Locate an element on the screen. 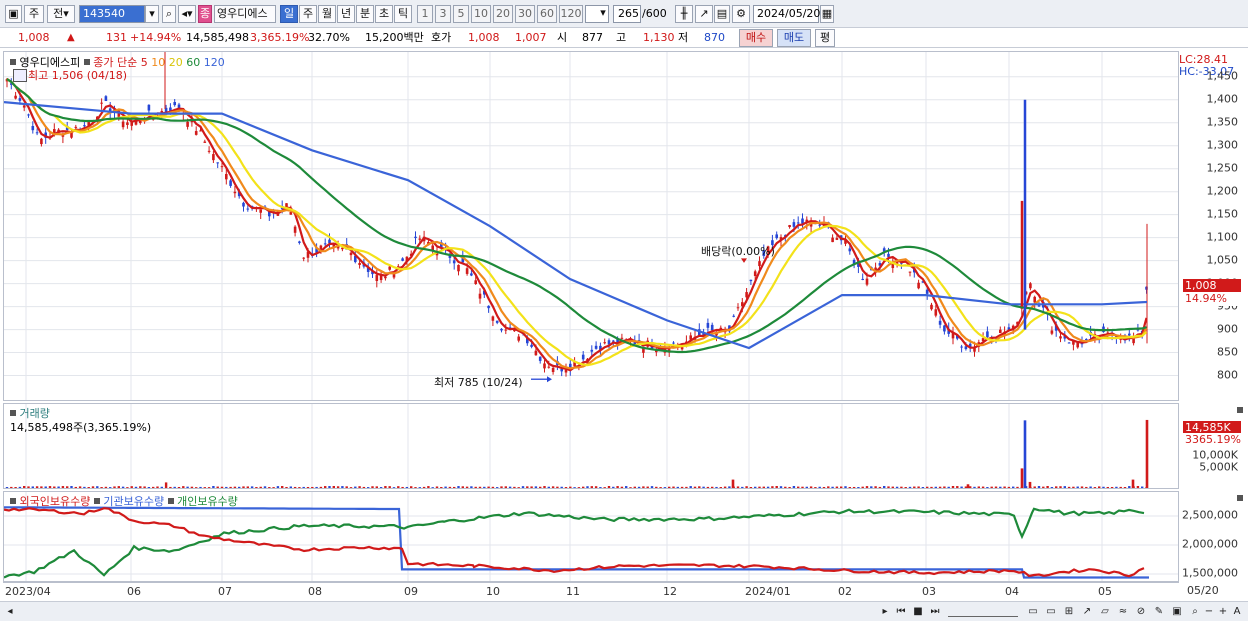  open-label: 시 is located at coordinates (562, 37).